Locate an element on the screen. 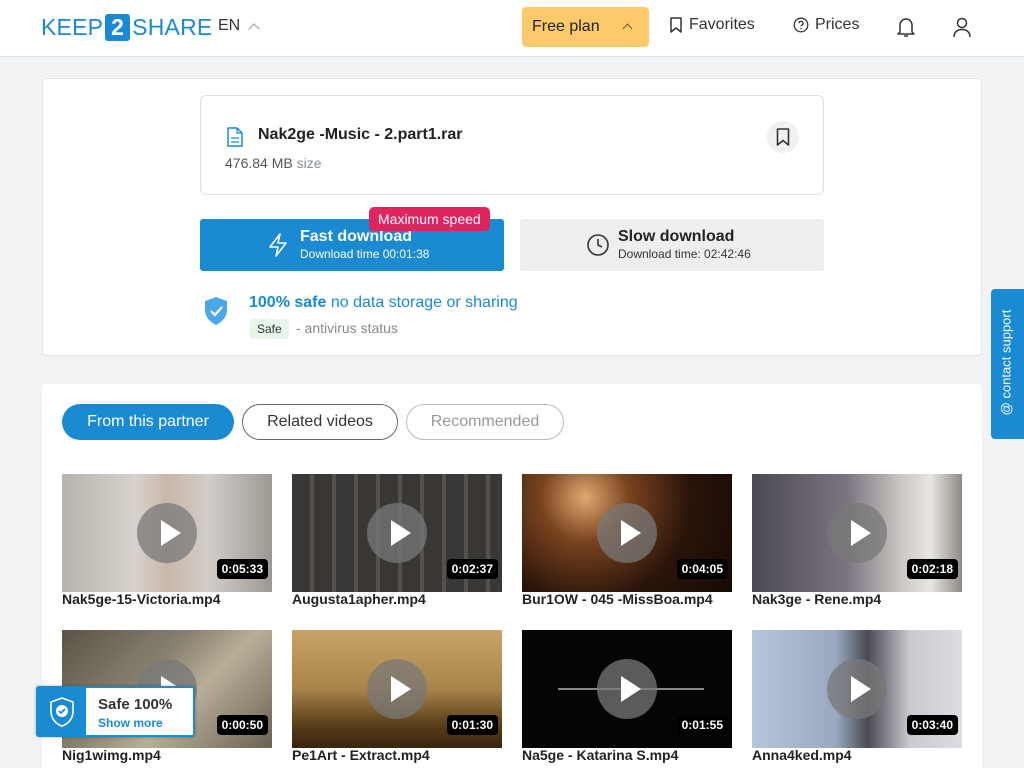  logo-text-mid: 2 is located at coordinates (118, 27).